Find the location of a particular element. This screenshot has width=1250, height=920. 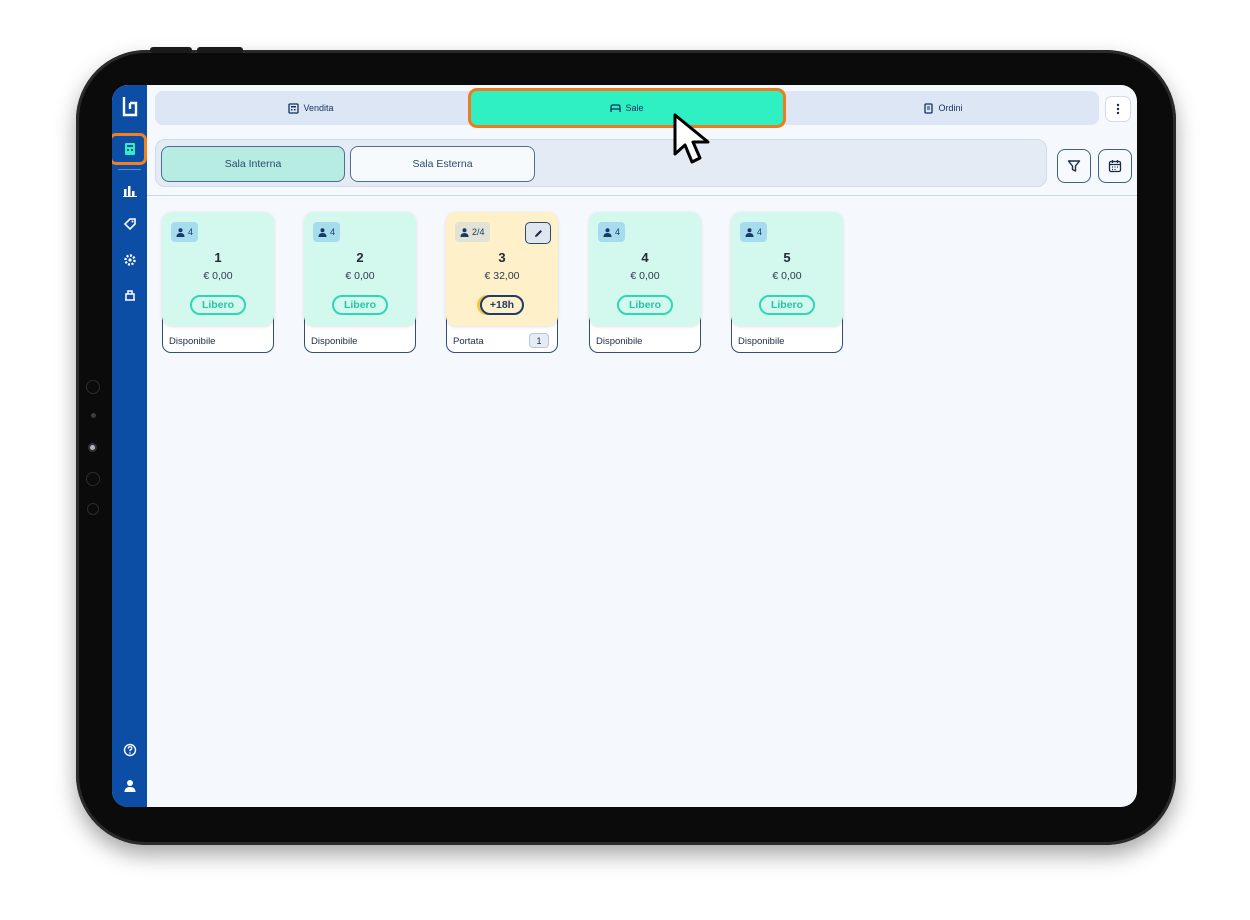

delivery-icon is located at coordinates (129, 295).